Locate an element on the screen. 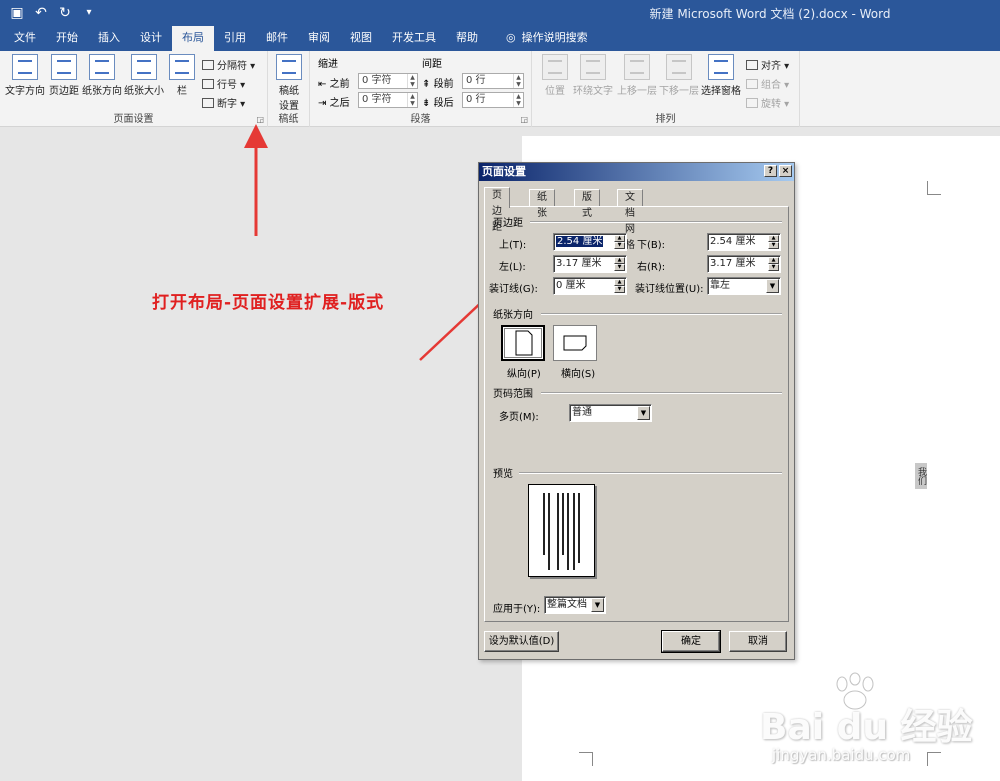 This screenshot has height=781, width=1000. size-button: 纸张大小 is located at coordinates (144, 75).